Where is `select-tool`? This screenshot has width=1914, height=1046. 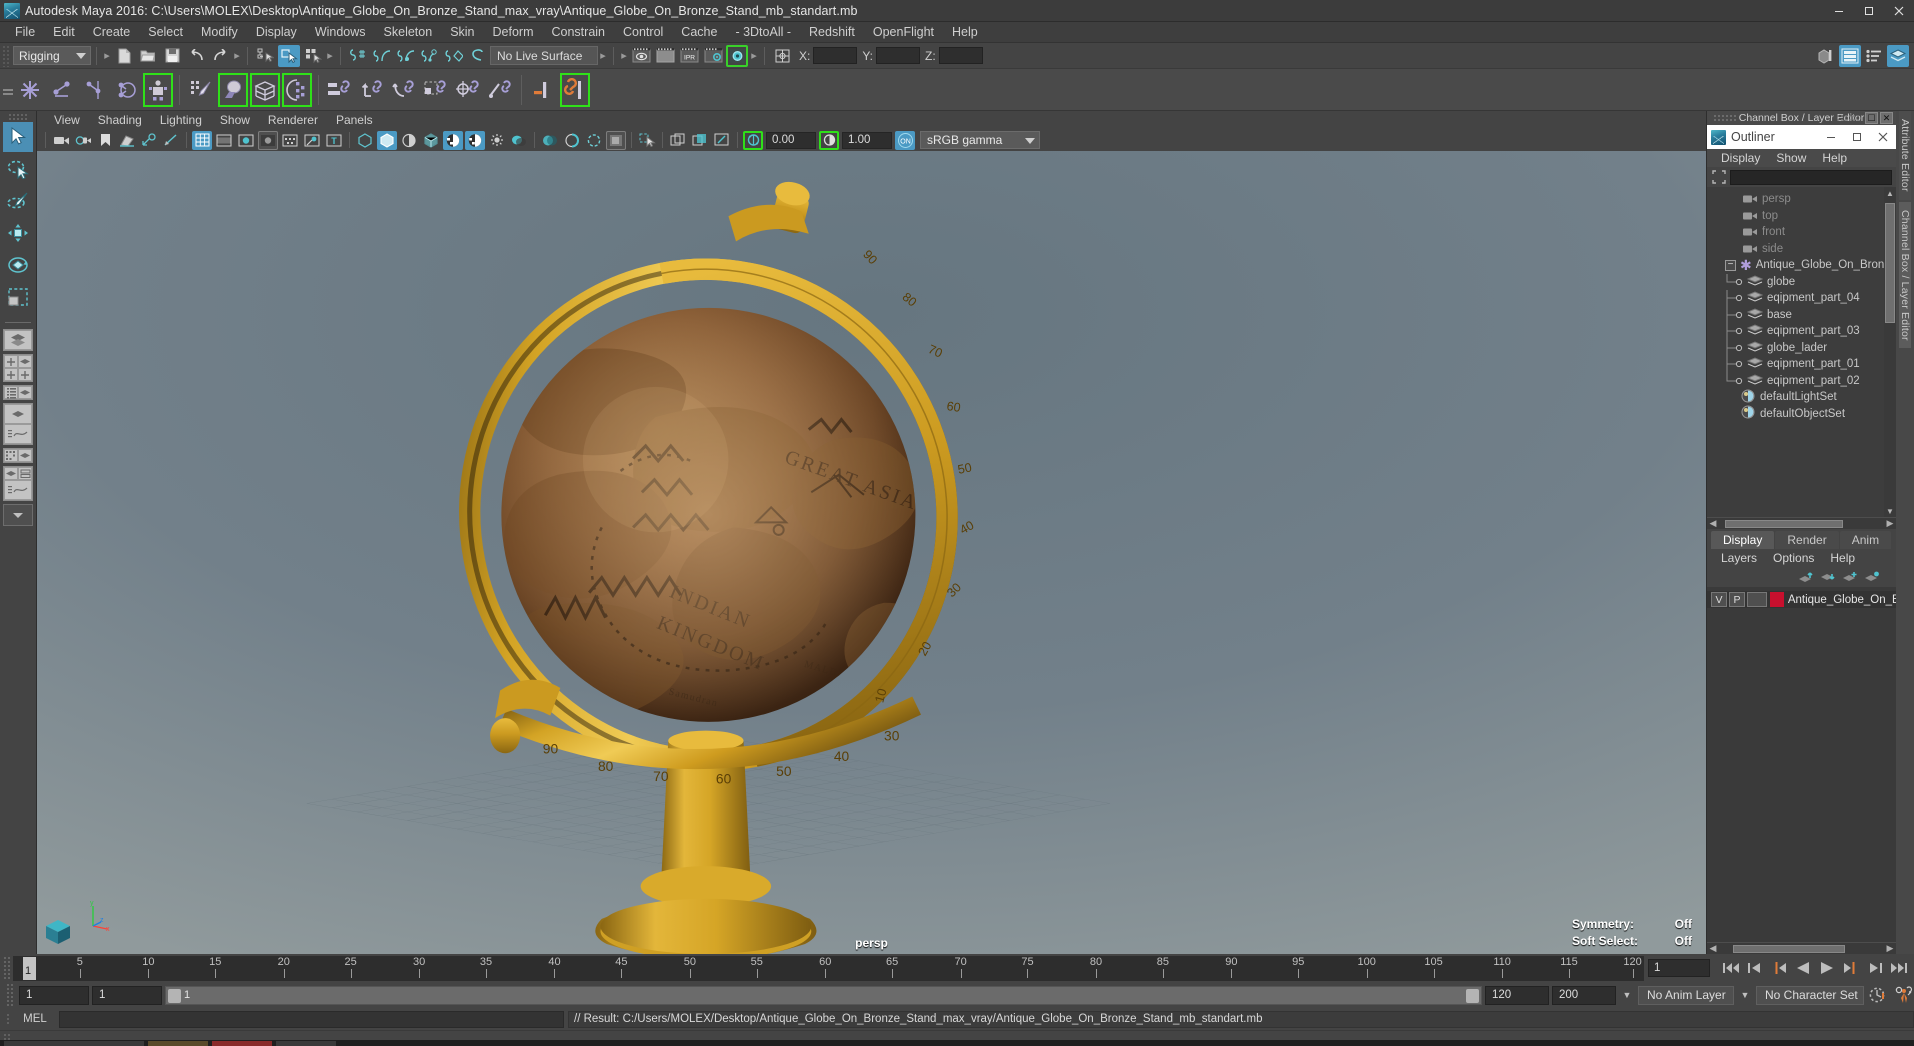 select-tool is located at coordinates (18, 137).